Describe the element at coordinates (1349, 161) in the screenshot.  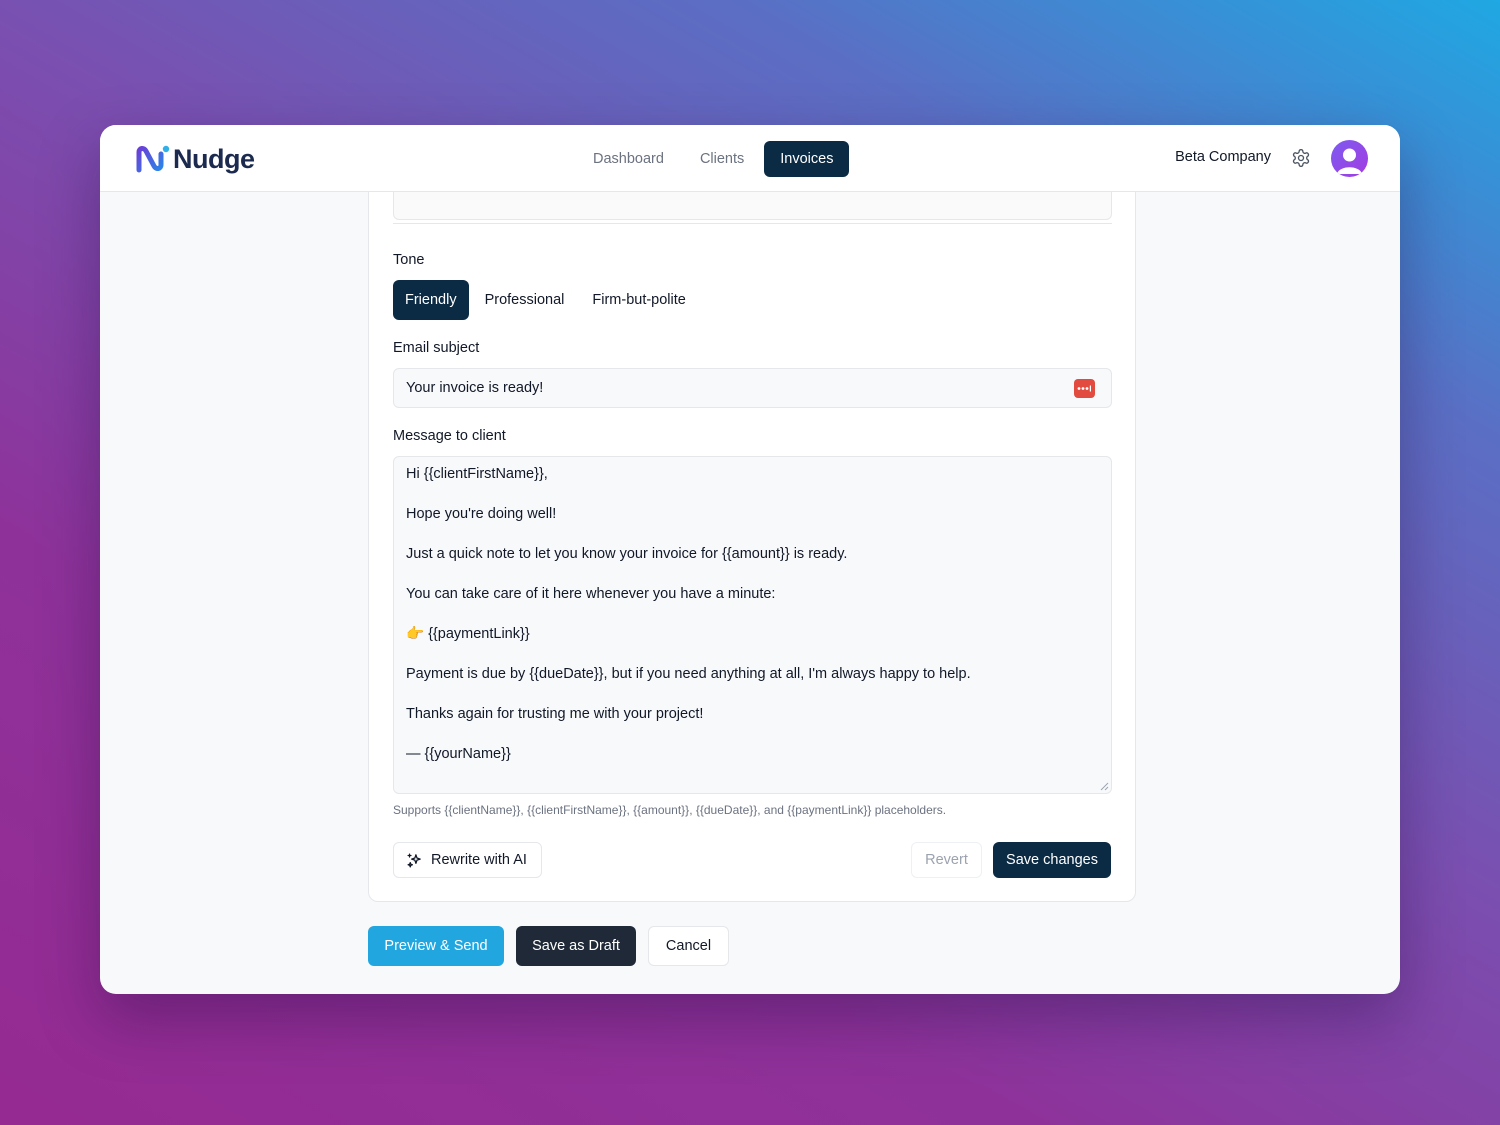
I see `user-icon` at that location.